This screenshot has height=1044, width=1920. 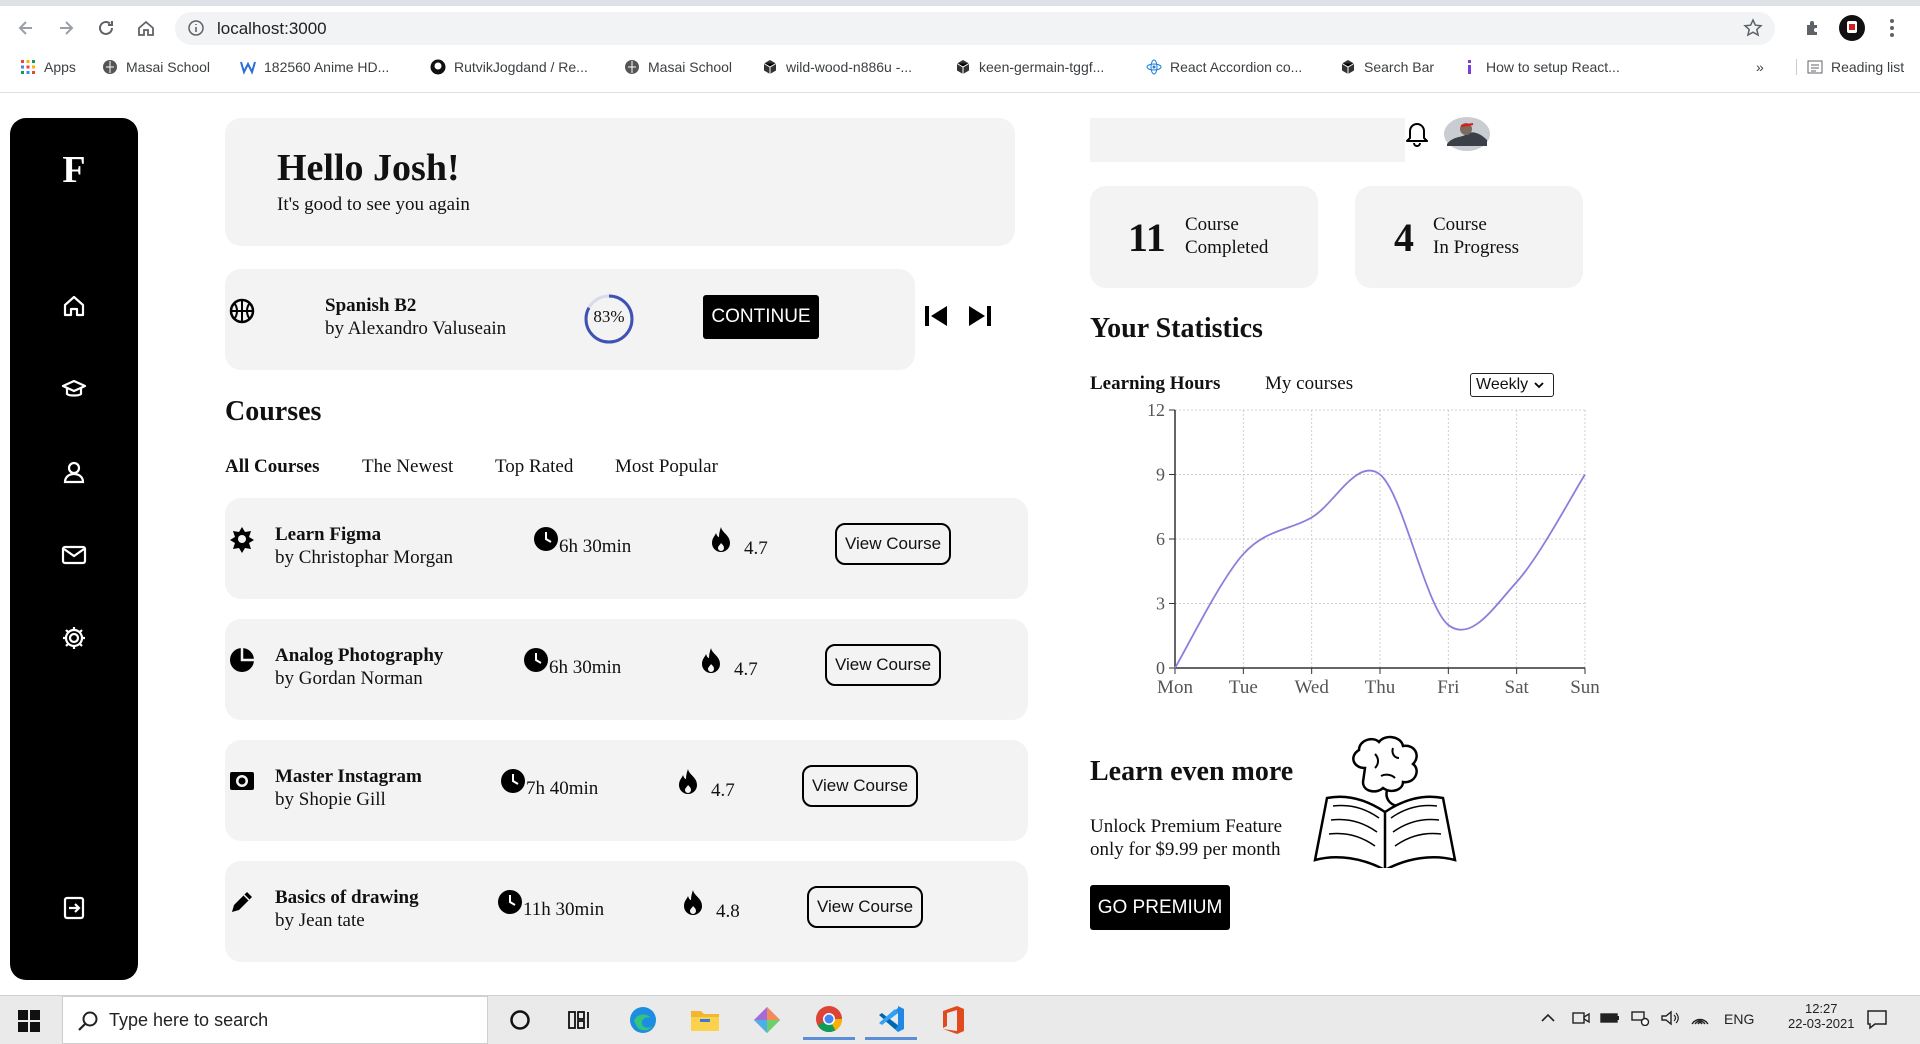 What do you see at coordinates (1365, 550) in the screenshot?
I see `learning-hours-chart: 036912MonTueWedThuFriSatSun` at bounding box center [1365, 550].